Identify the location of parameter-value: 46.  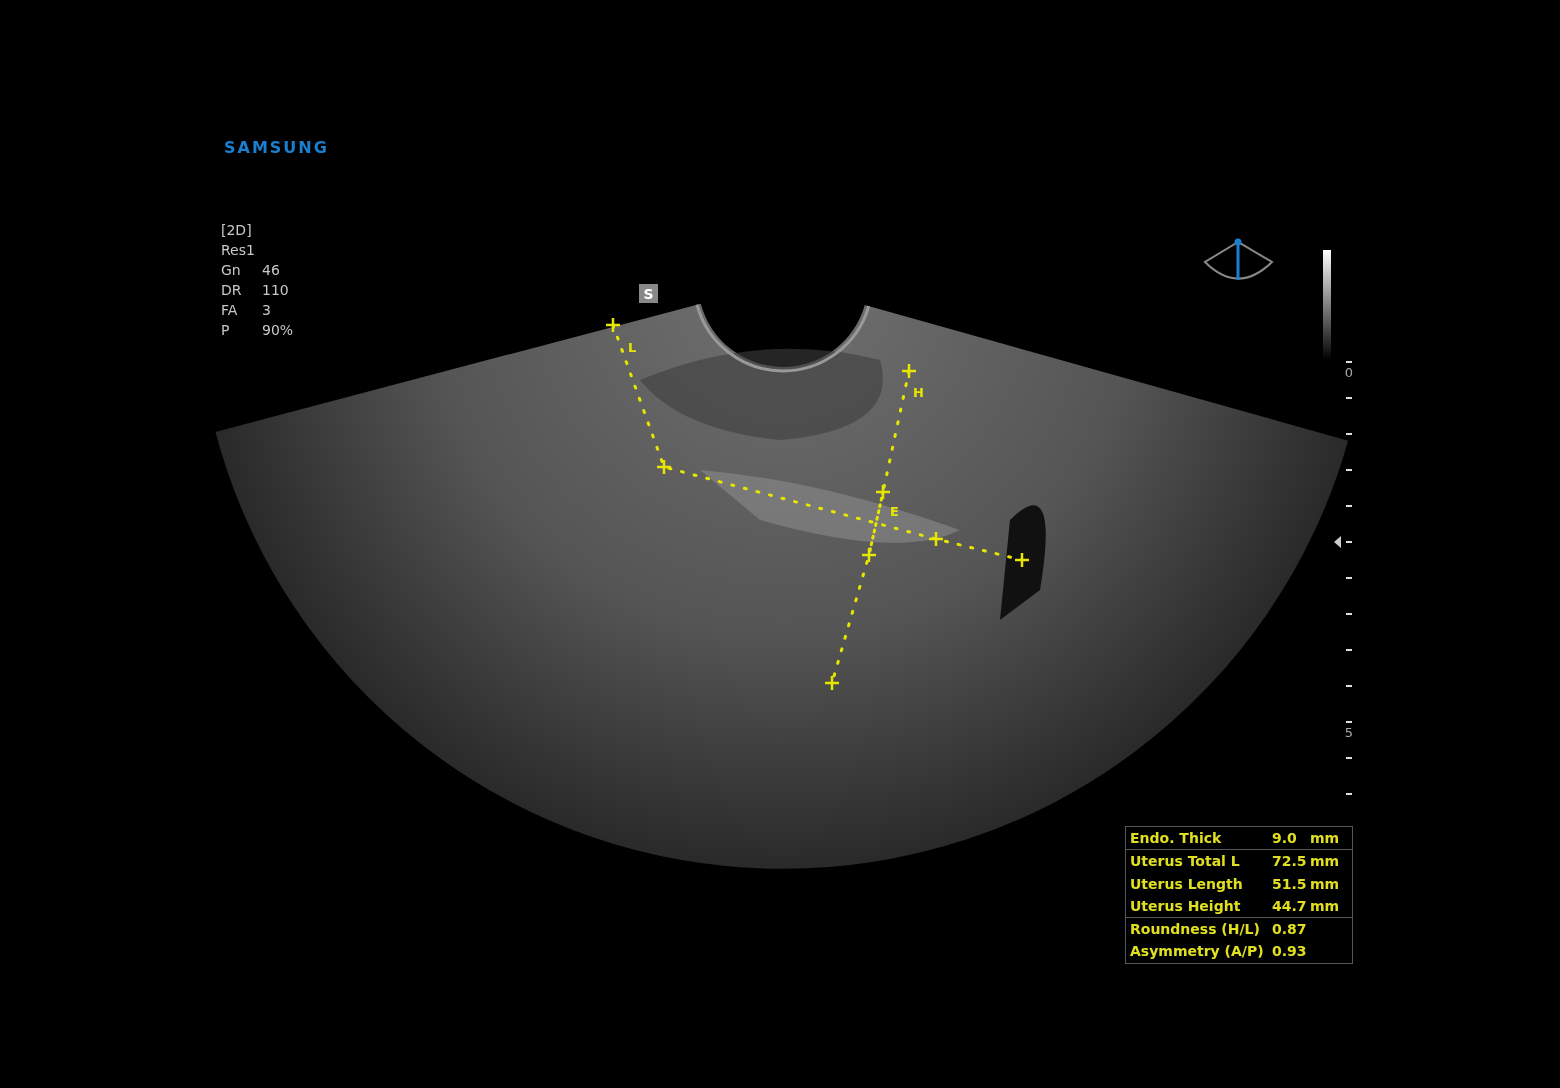
(271, 270).